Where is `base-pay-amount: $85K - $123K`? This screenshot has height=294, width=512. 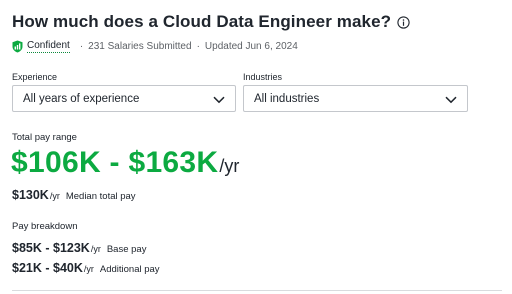
base-pay-amount: $85K - $123K is located at coordinates (51, 248).